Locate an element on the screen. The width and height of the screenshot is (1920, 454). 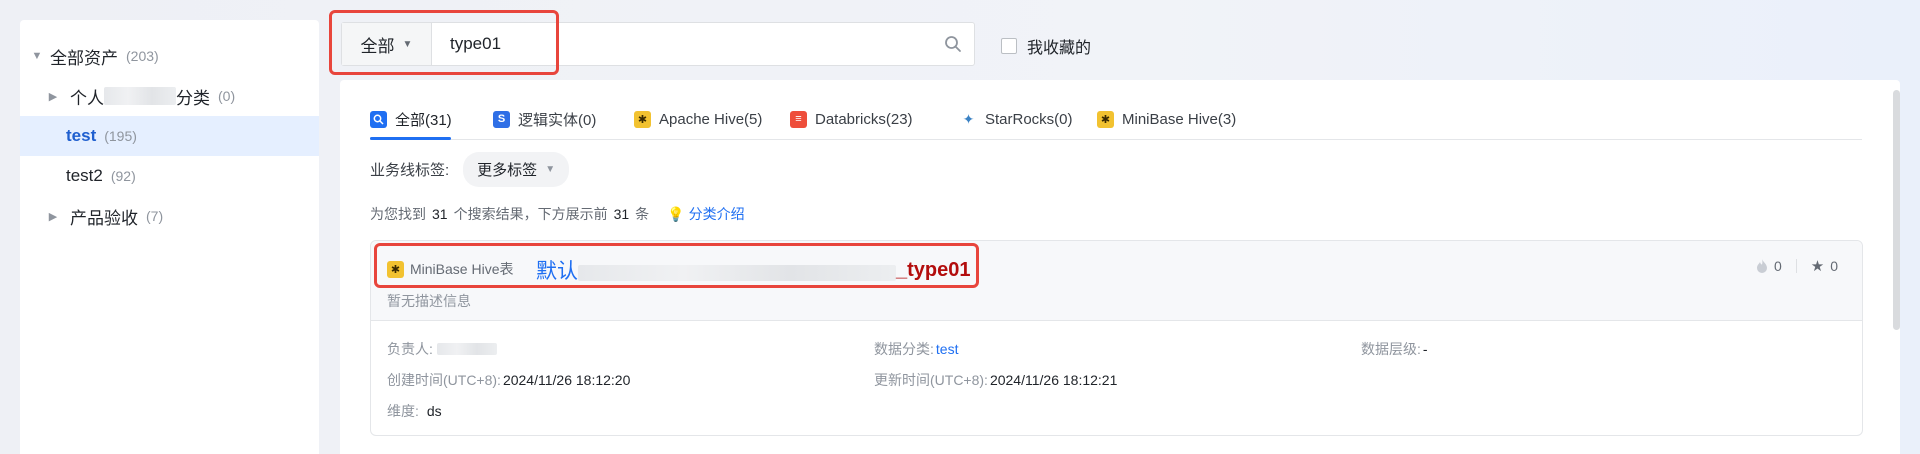
tree-item-count: (195) is located at coordinates (120, 136).